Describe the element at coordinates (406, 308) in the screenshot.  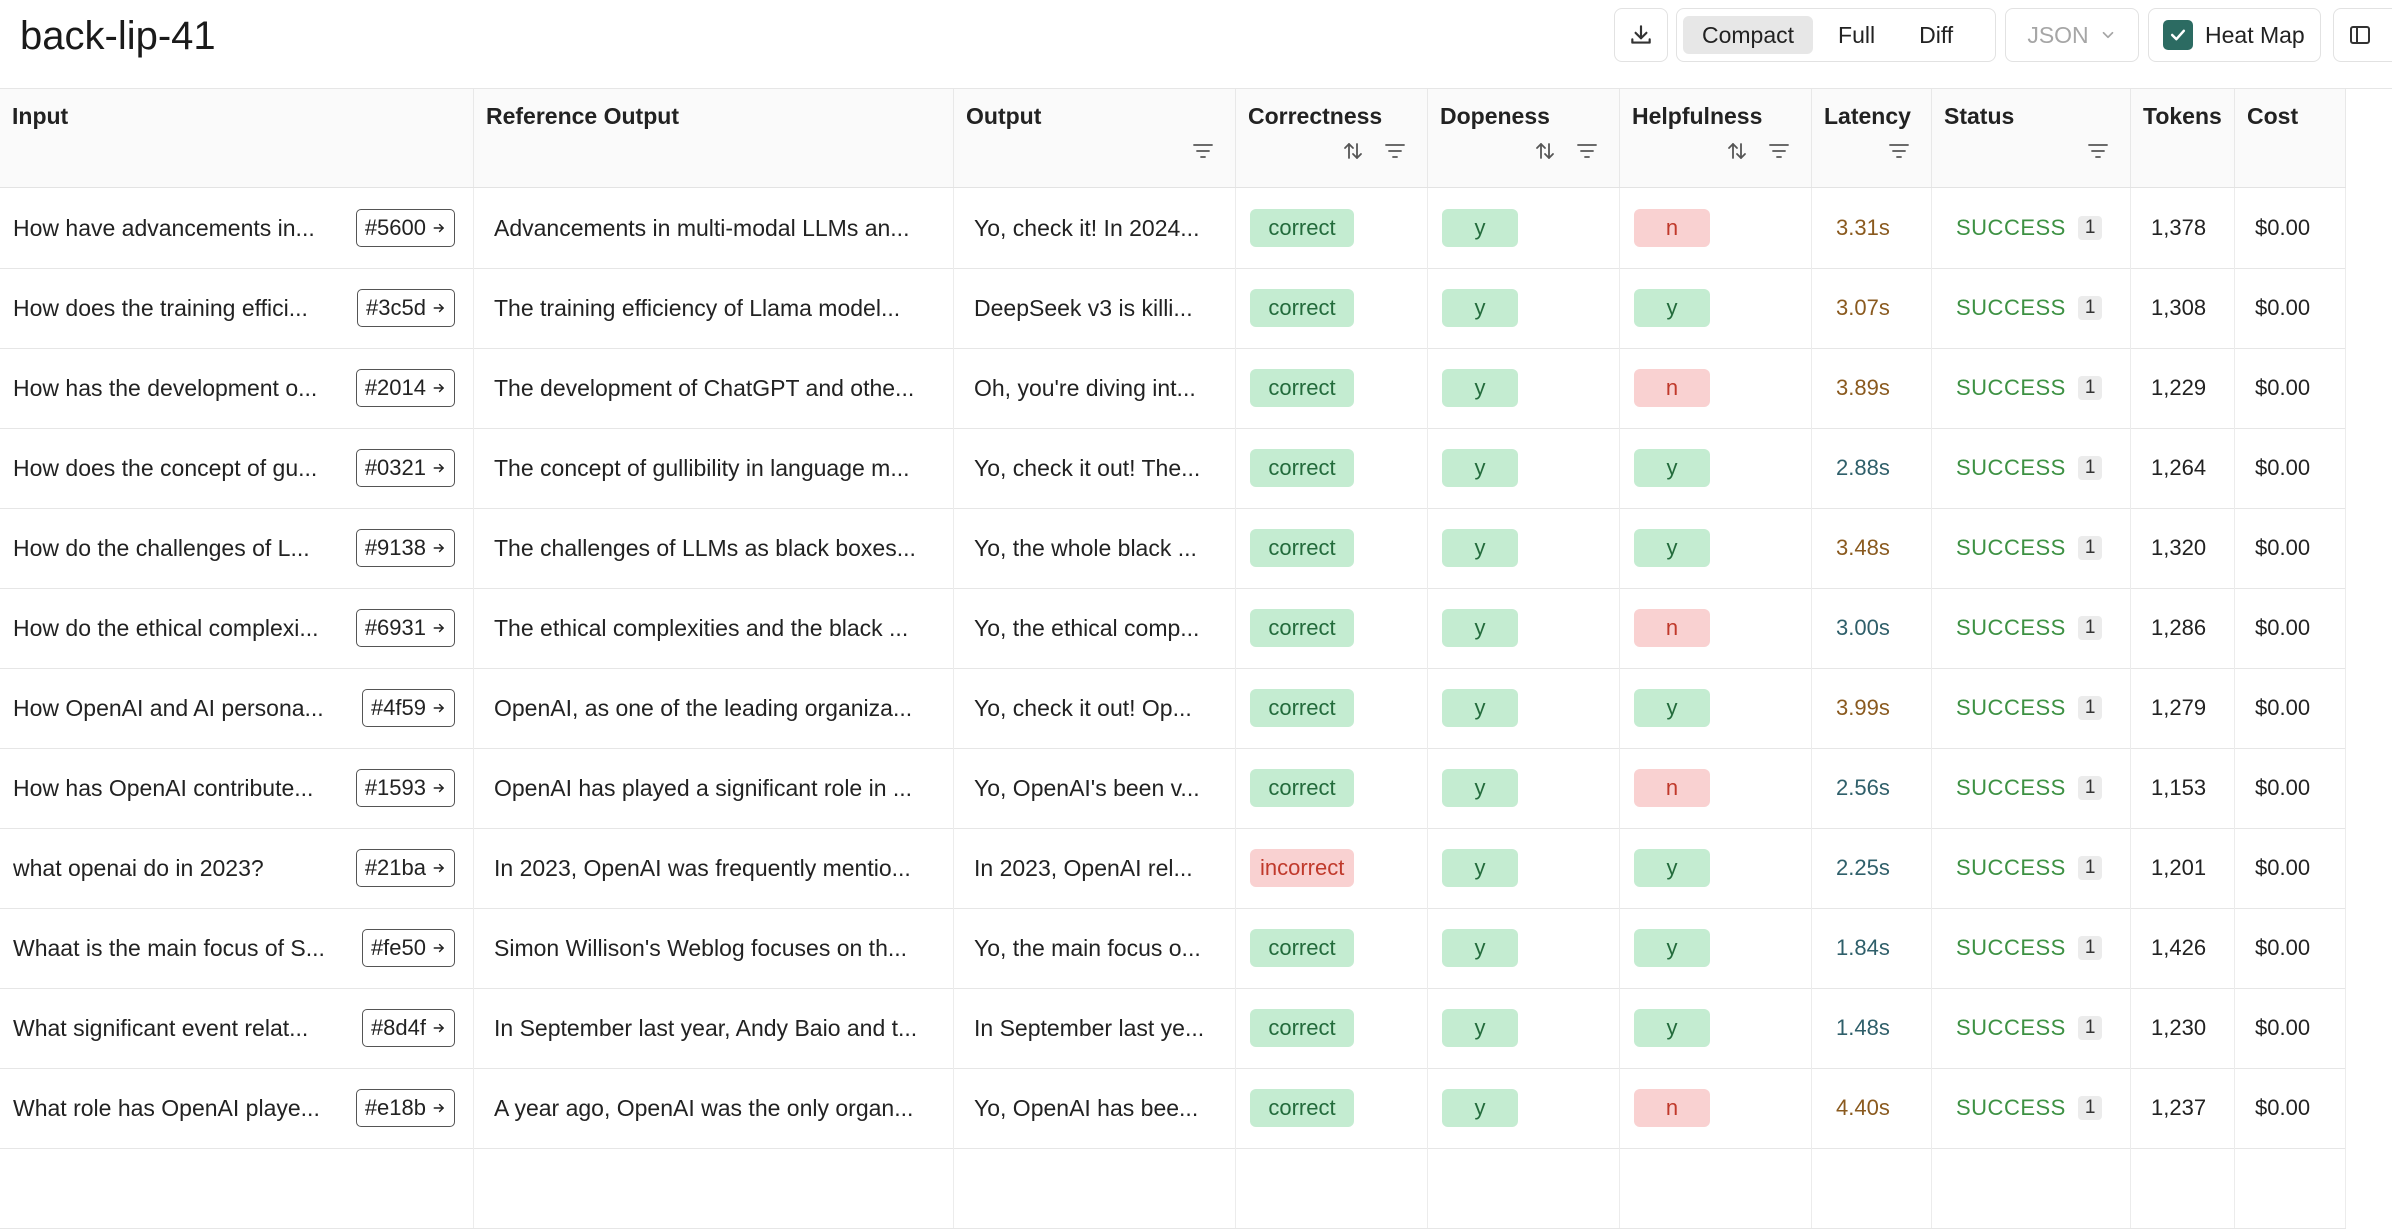
I see `example-id-button: #3c5d` at that location.